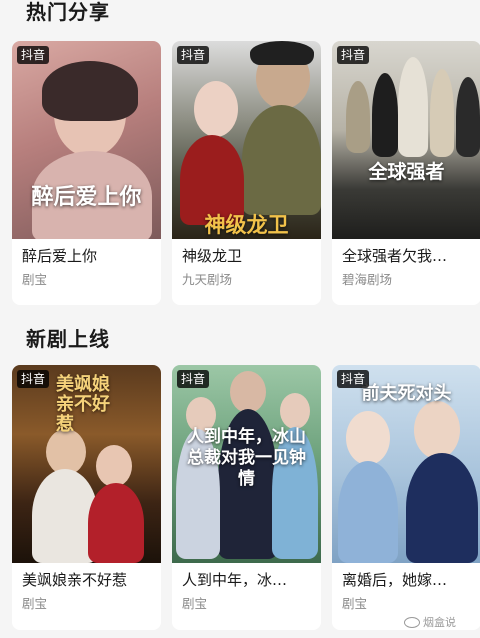  What do you see at coordinates (240, 14) in the screenshot?
I see `top-strip: 热门分享` at bounding box center [240, 14].